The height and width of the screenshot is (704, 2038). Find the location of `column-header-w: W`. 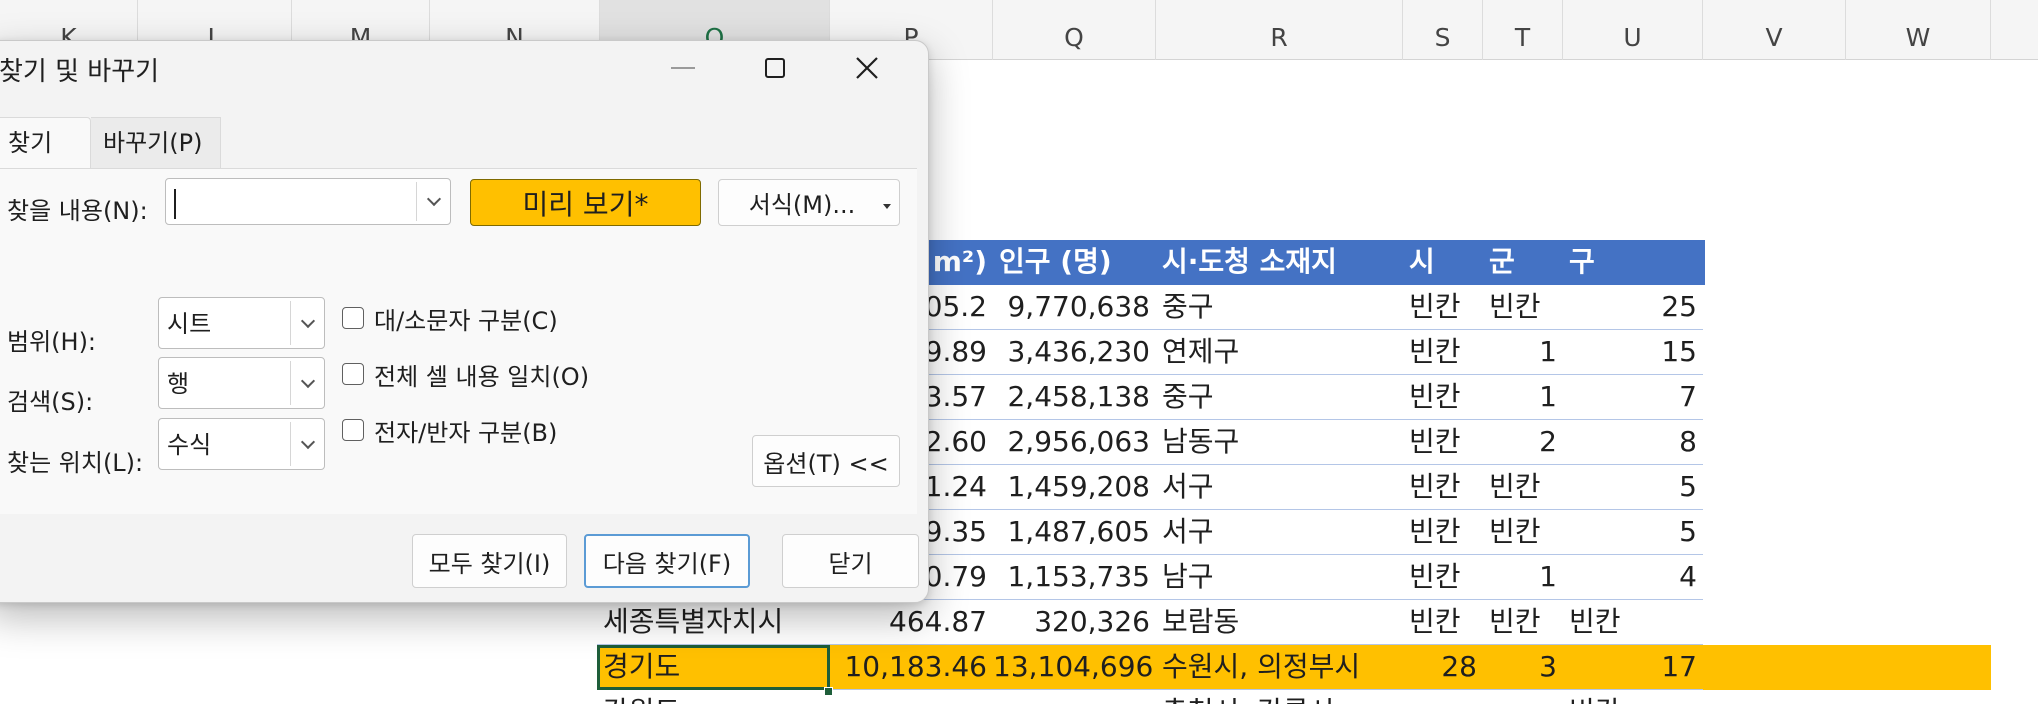

column-header-w: W is located at coordinates (1918, 30).